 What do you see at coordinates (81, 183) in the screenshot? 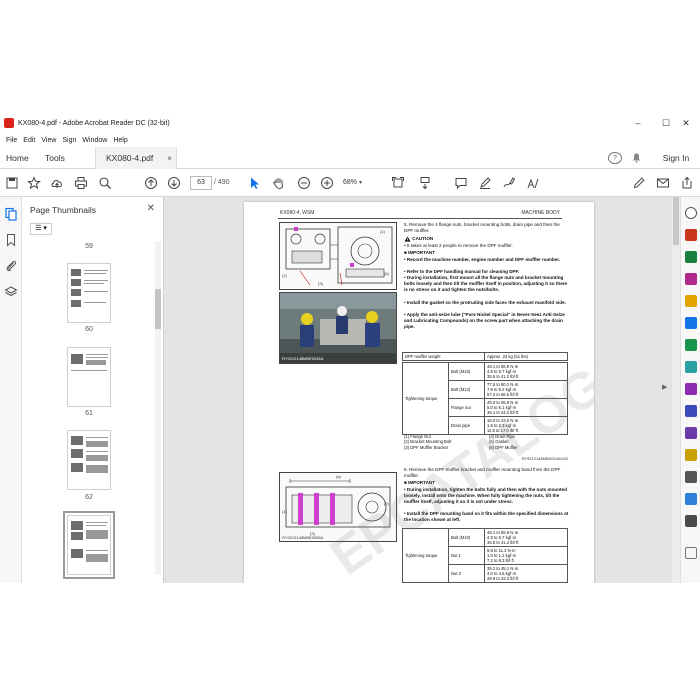
I see `print-icon` at bounding box center [81, 183].